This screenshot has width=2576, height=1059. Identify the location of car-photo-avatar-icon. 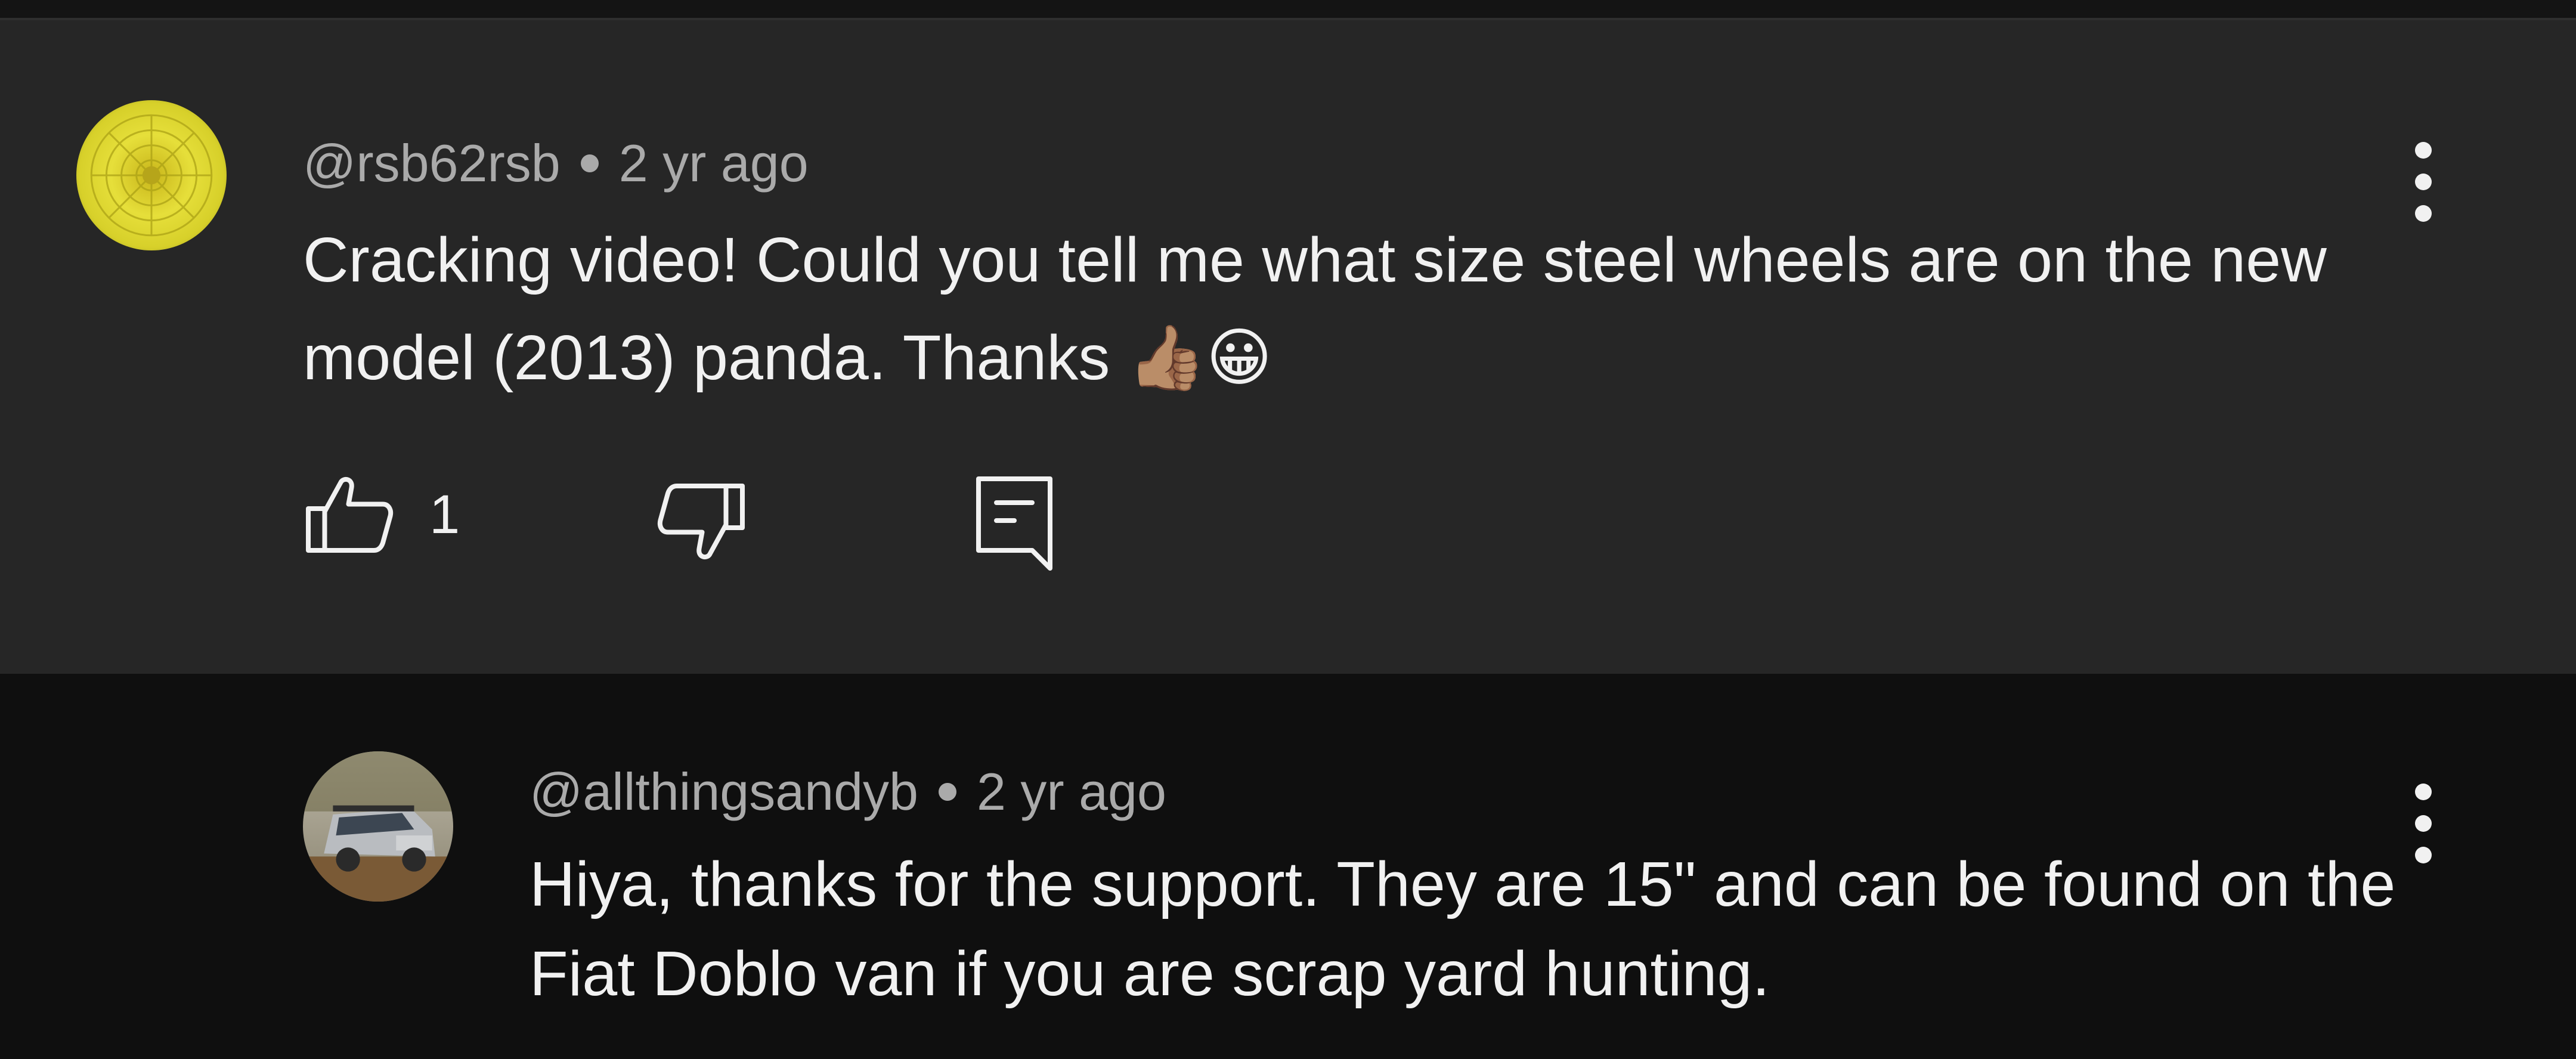
(378, 826).